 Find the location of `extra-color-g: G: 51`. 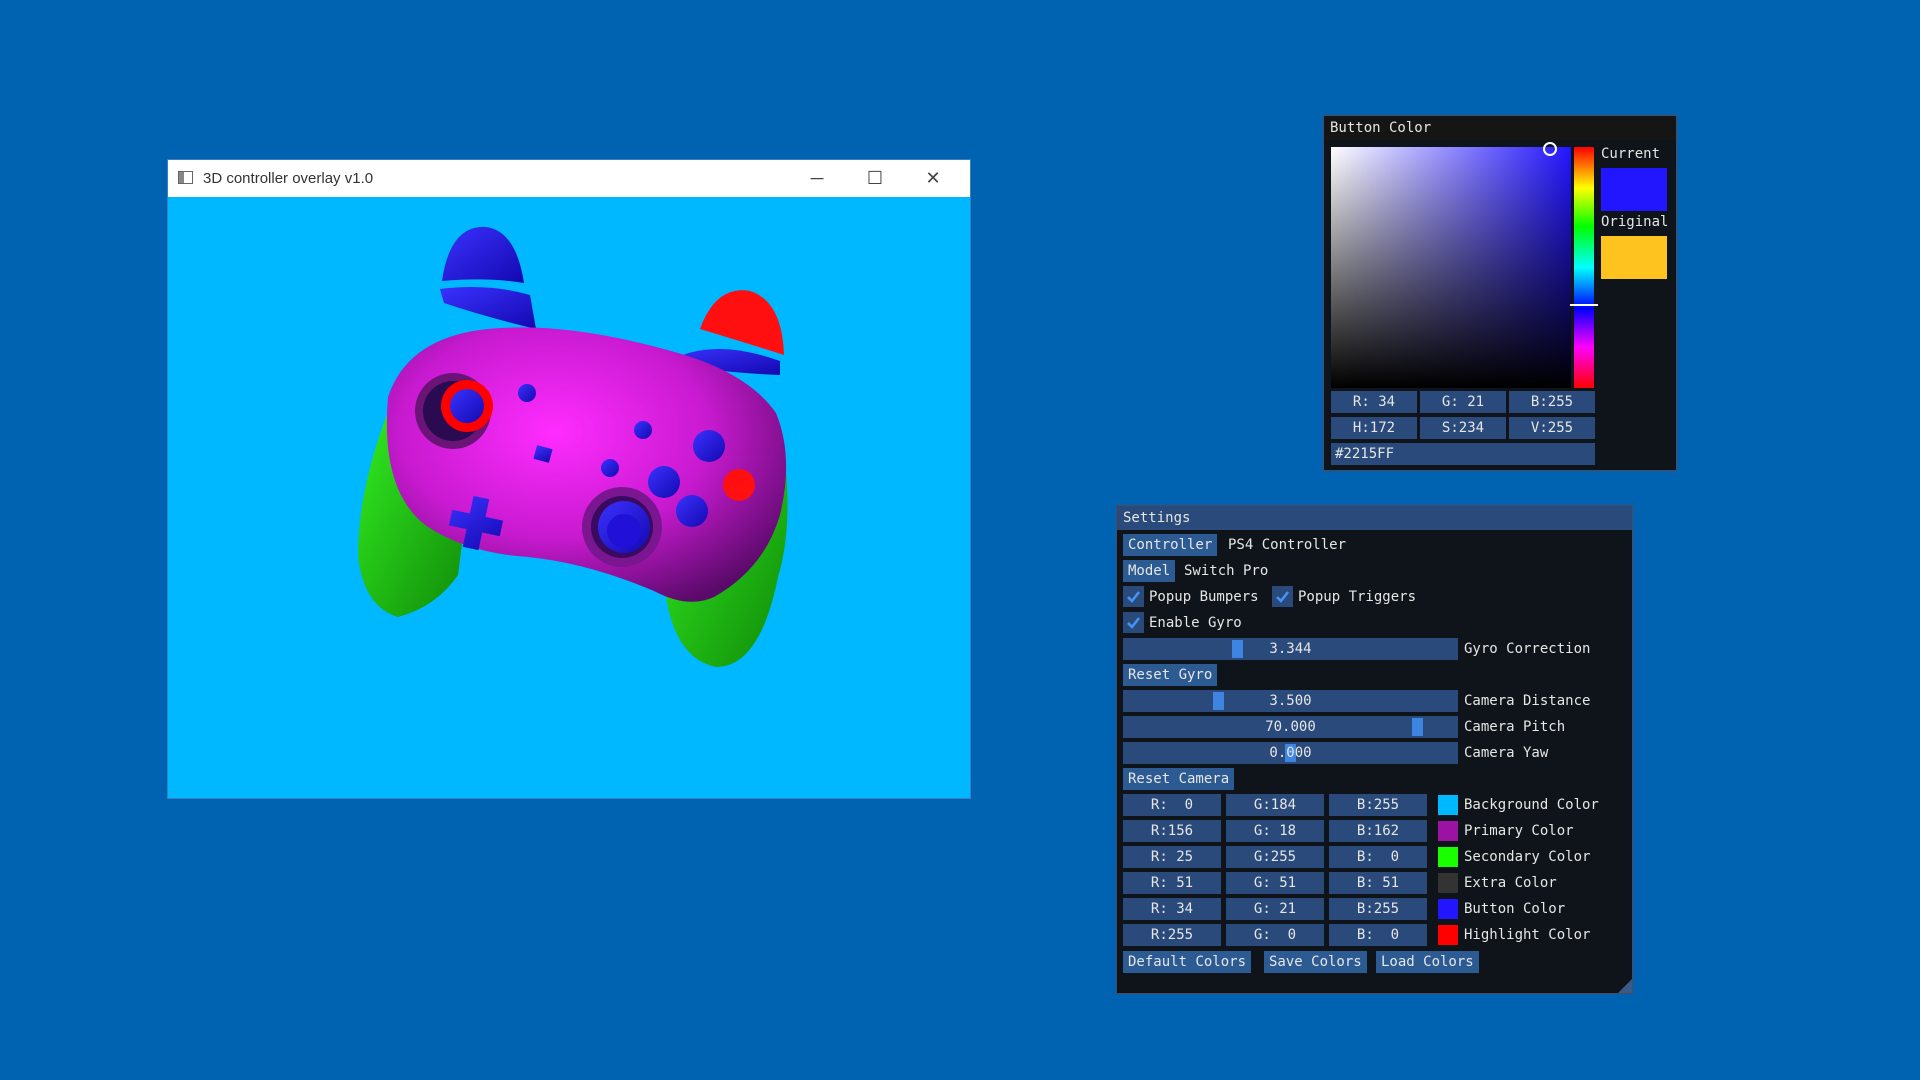

extra-color-g: G: 51 is located at coordinates (1275, 883).